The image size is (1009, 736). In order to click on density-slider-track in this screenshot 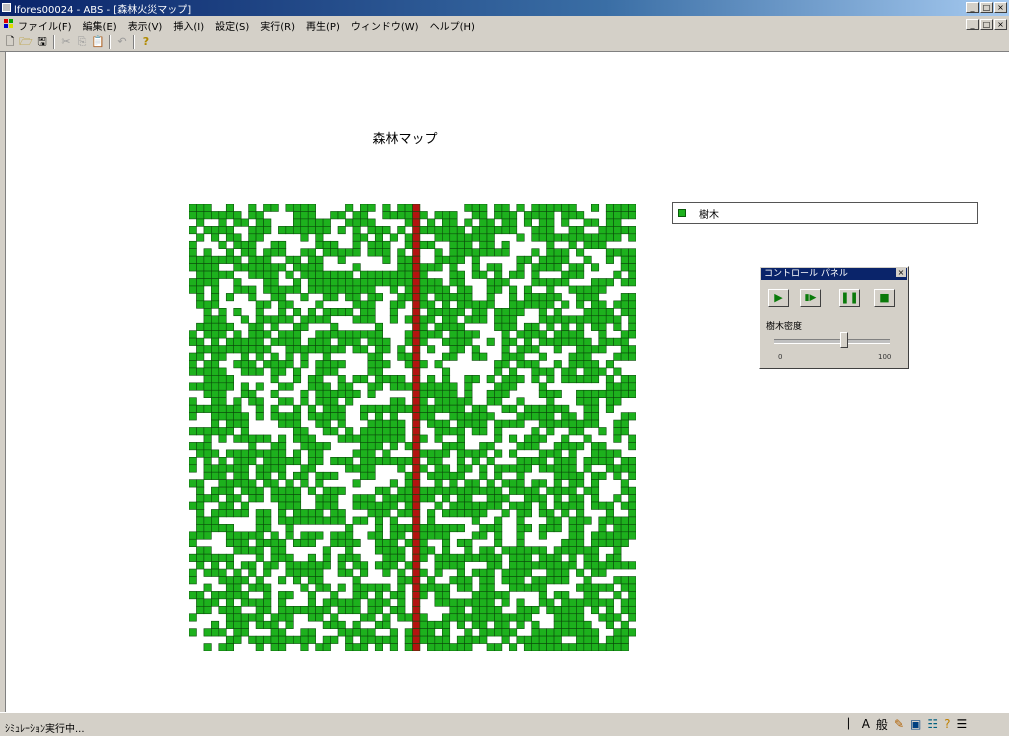, I will do `click(832, 341)`.